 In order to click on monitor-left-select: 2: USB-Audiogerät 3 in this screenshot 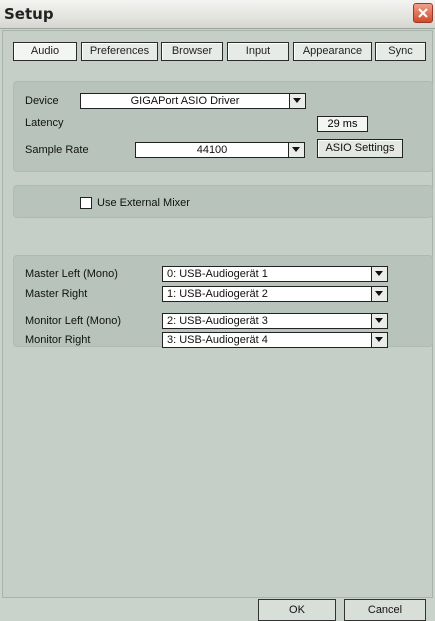, I will do `click(275, 321)`.